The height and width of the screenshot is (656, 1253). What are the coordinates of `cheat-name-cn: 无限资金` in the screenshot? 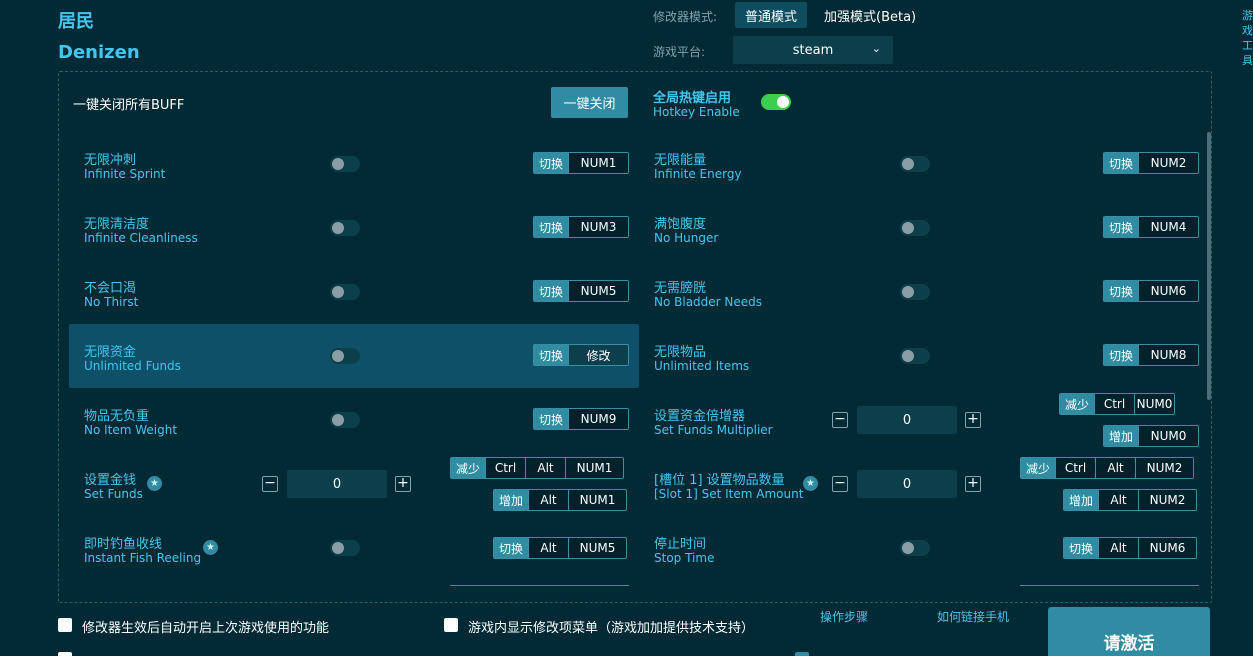 It's located at (110, 352).